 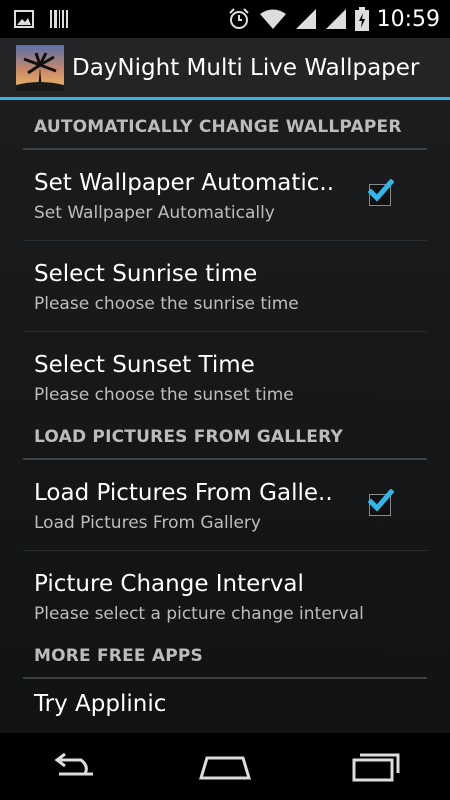 What do you see at coordinates (59, 19) in the screenshot?
I see `barcode-icon` at bounding box center [59, 19].